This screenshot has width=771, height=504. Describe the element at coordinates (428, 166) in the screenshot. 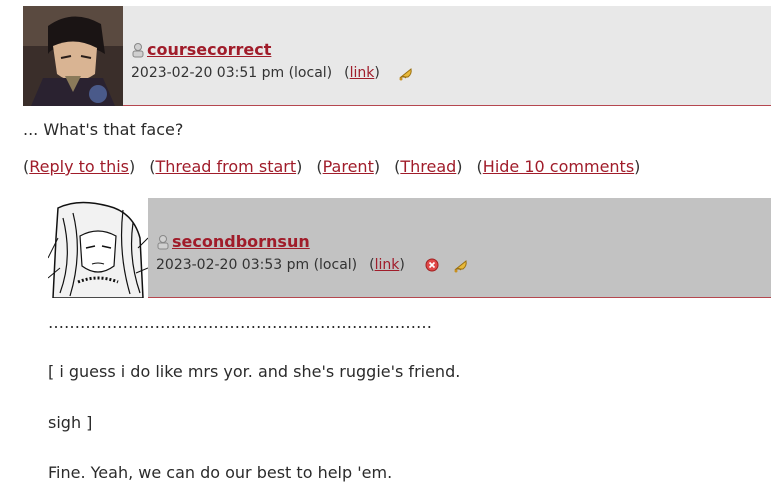

I see `thread-link: Thread` at that location.